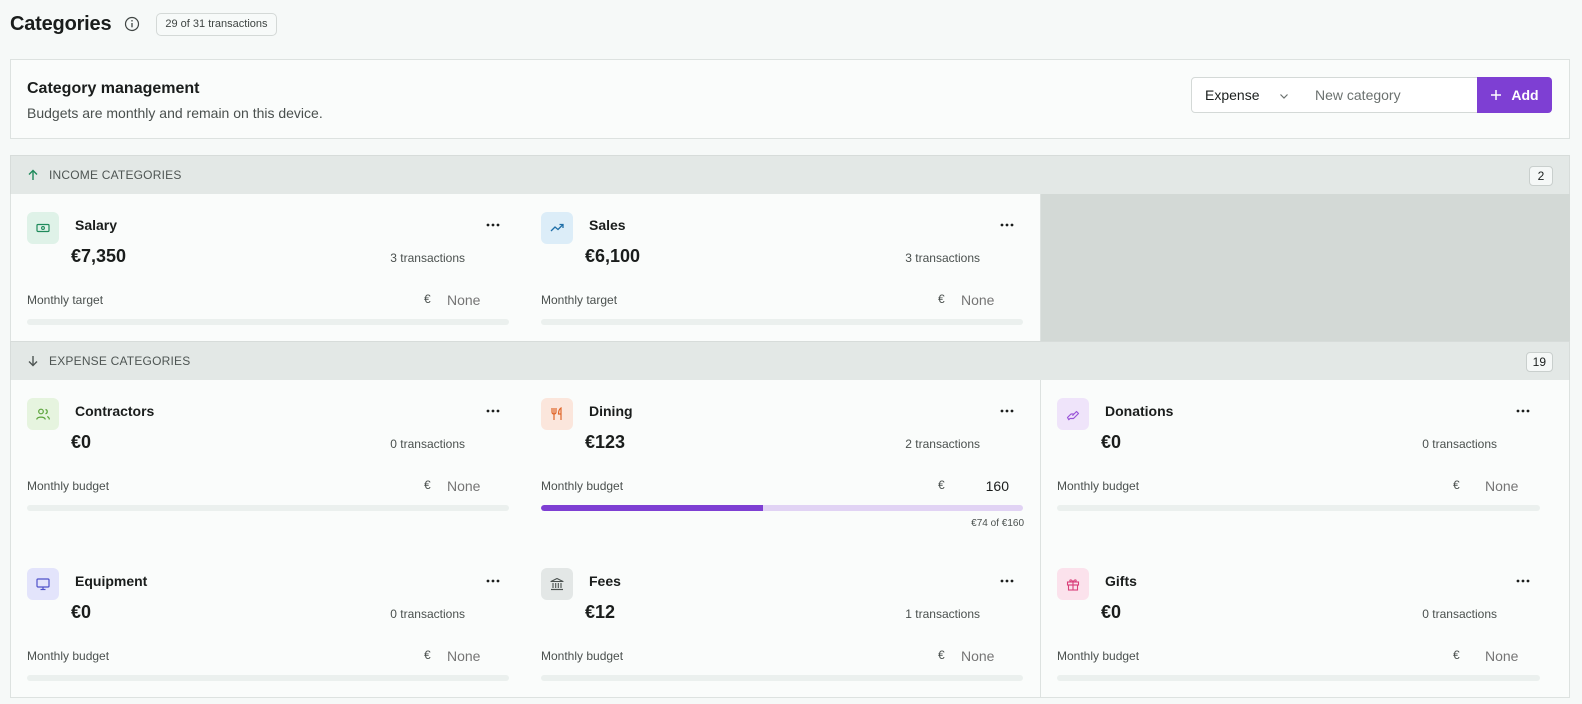 The width and height of the screenshot is (1582, 704). Describe the element at coordinates (1073, 584) in the screenshot. I see `gift-icon` at that location.